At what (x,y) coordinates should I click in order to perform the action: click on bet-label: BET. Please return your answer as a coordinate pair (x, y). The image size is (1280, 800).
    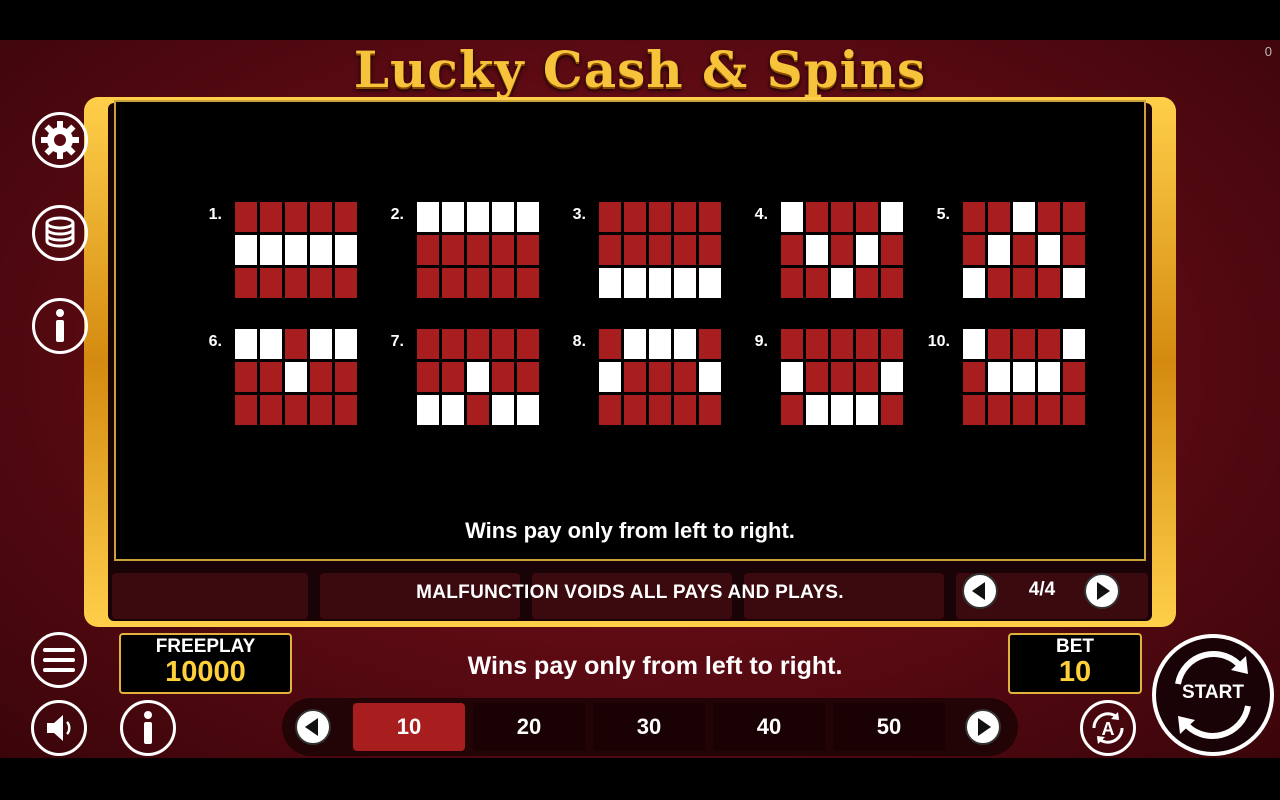
    Looking at the image, I should click on (1075, 646).